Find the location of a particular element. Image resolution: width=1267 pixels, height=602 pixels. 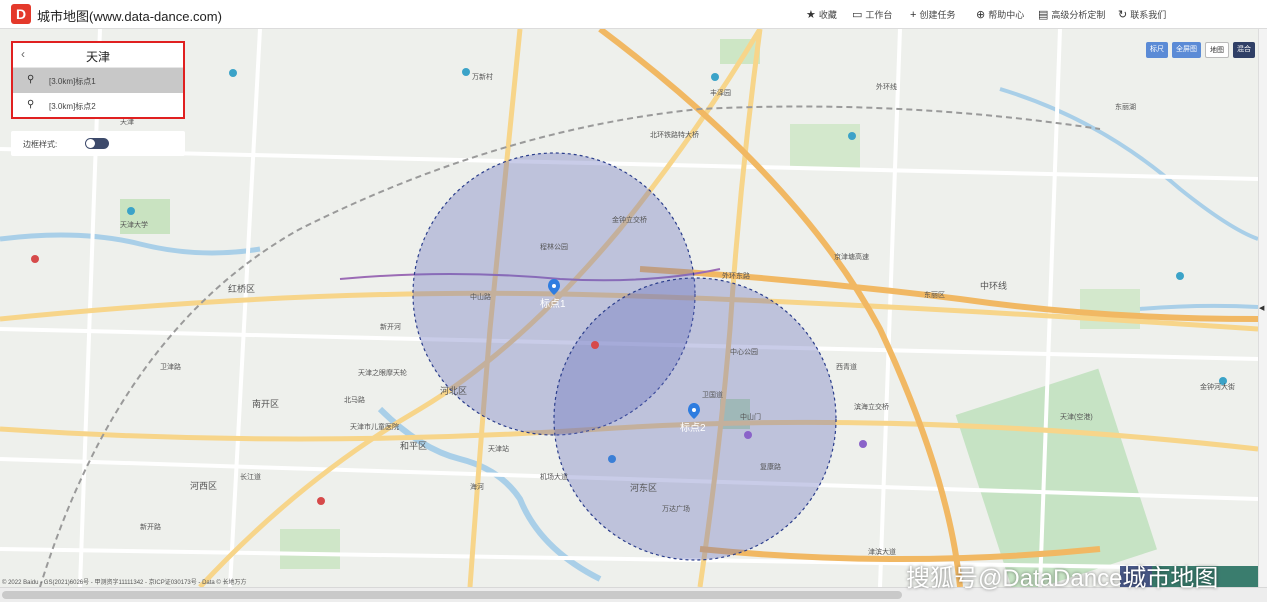

toolbar-contact-button: ↻ 联系我们 is located at coordinates (1142, 14).